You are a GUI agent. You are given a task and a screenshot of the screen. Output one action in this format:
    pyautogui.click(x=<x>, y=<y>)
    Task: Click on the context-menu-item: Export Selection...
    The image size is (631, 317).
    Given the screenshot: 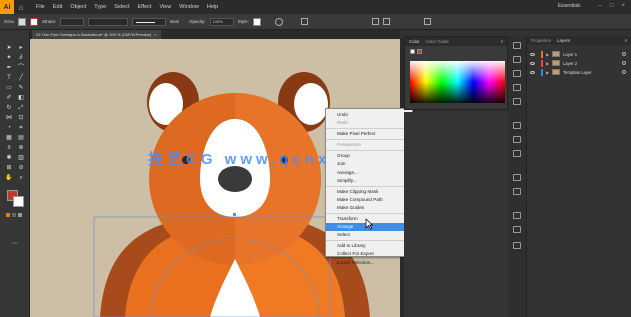 What is the action you would take?
    pyautogui.click(x=369, y=263)
    